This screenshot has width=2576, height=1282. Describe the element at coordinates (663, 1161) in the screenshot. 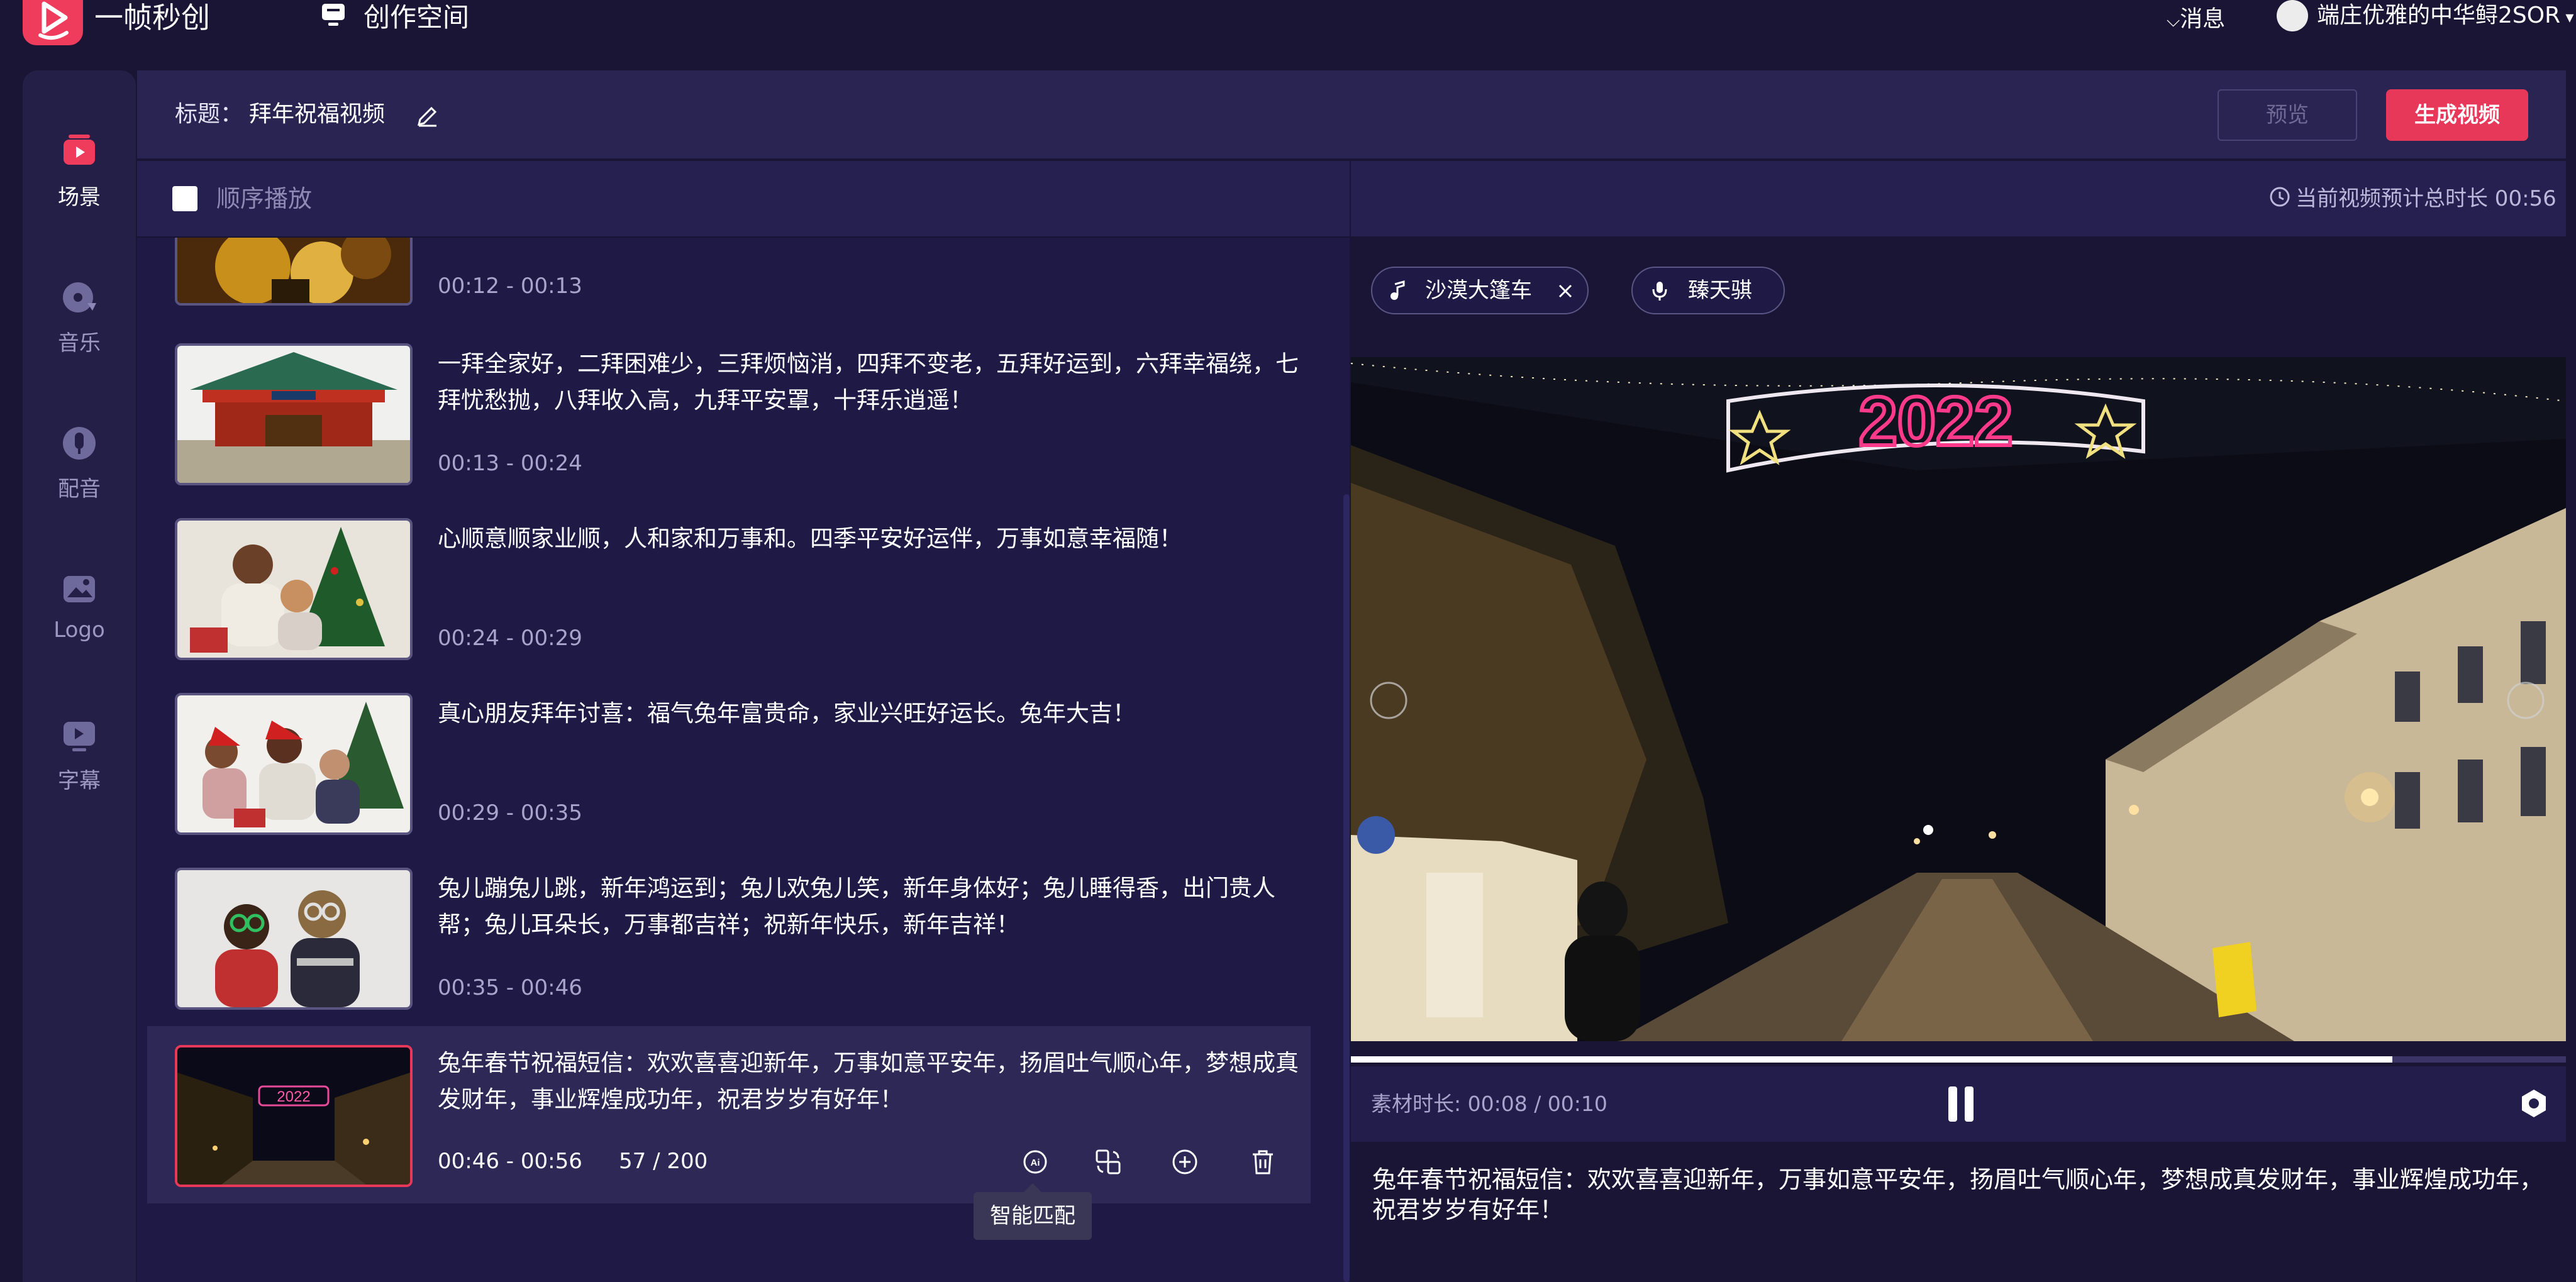

I see `char-count: 57 / 200` at that location.